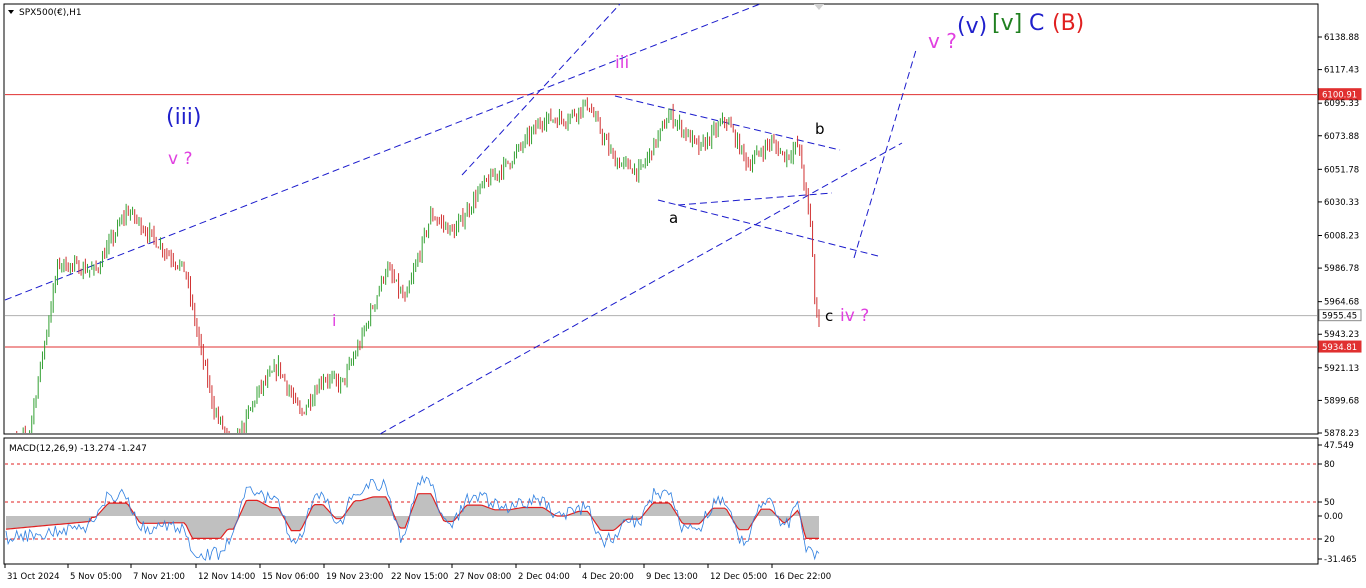  What do you see at coordinates (672, 577) in the screenshot?
I see `time-tick-label: 9 Dec 13:00` at bounding box center [672, 577].